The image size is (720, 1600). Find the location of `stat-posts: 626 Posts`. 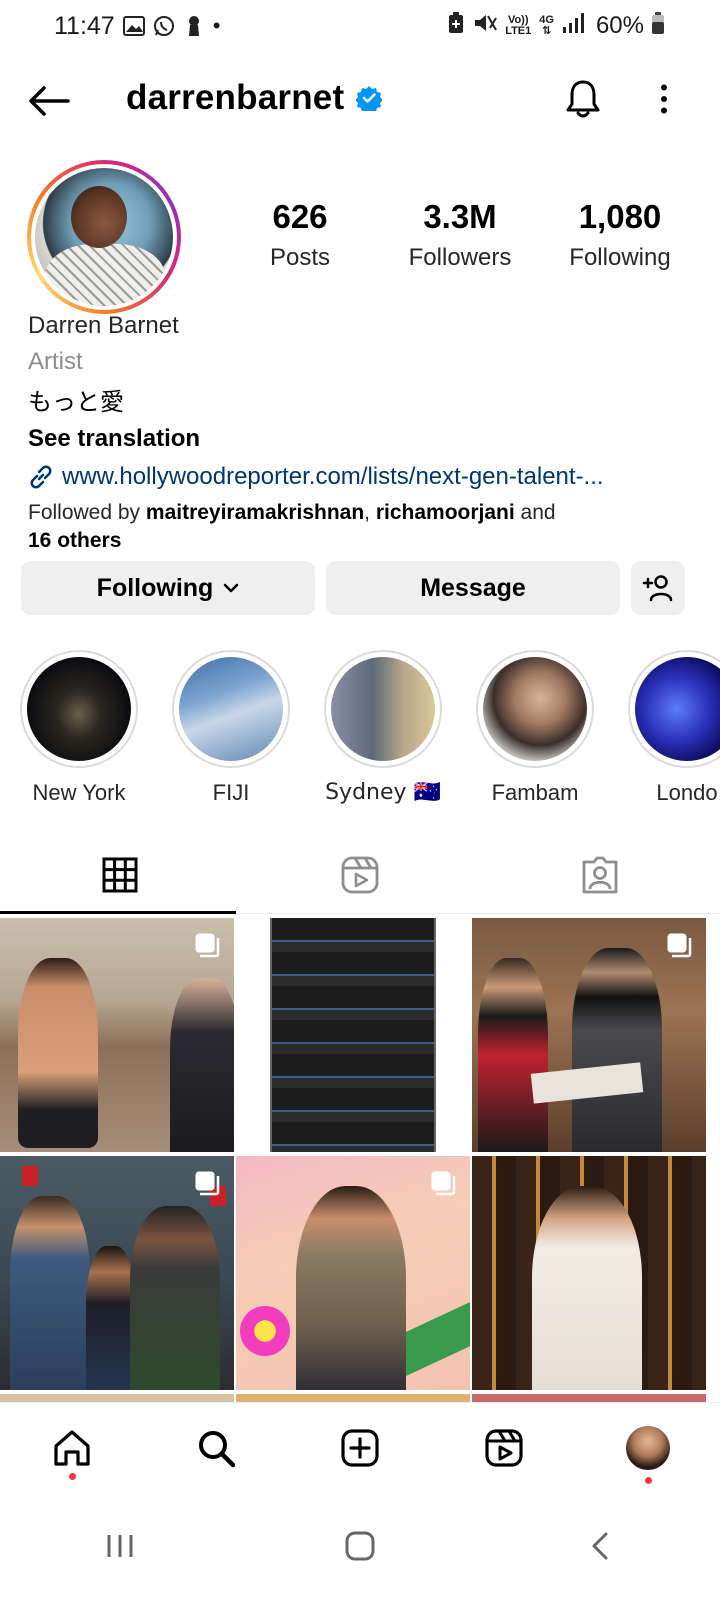

stat-posts: 626 Posts is located at coordinates (300, 235).